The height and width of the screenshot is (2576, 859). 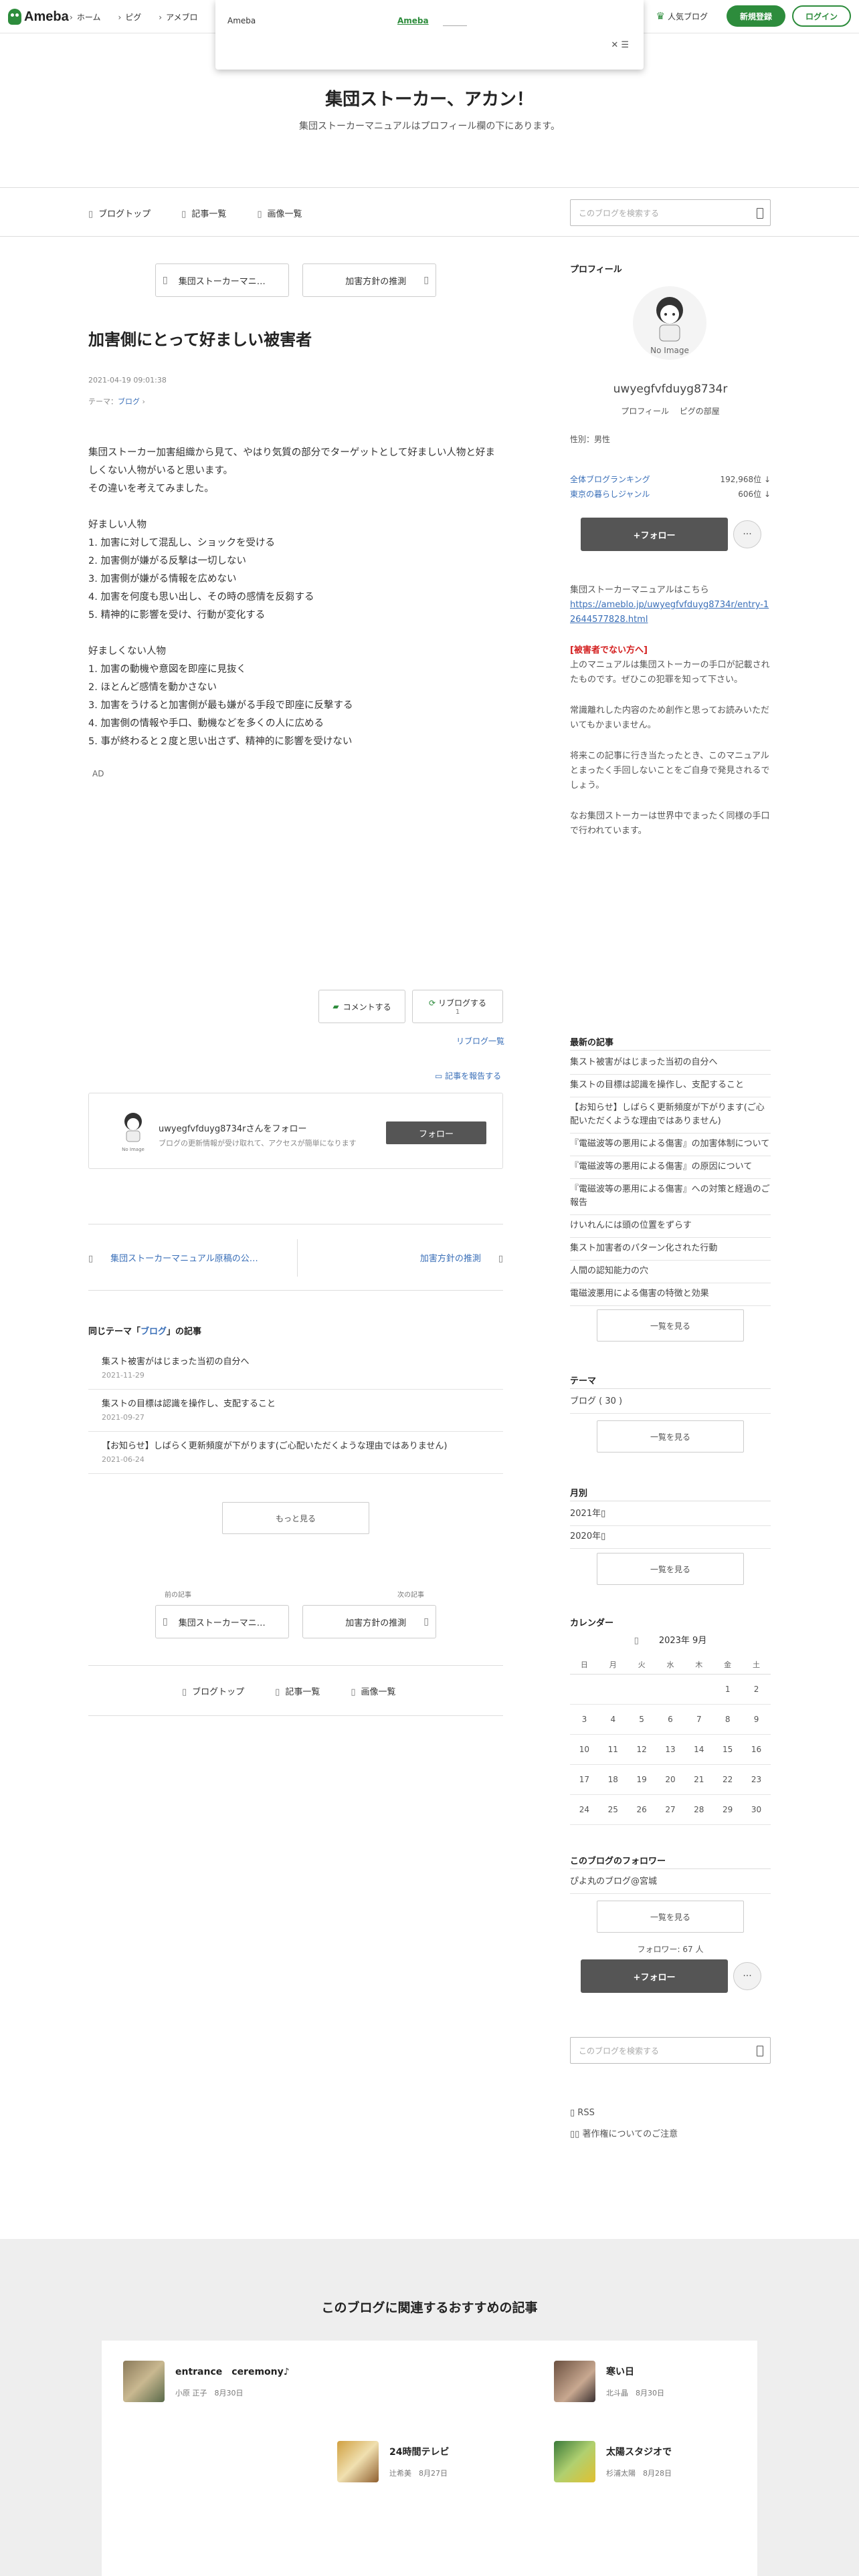 I want to click on latest-item: けいれんには頭の位置をずらす, so click(x=671, y=1226).